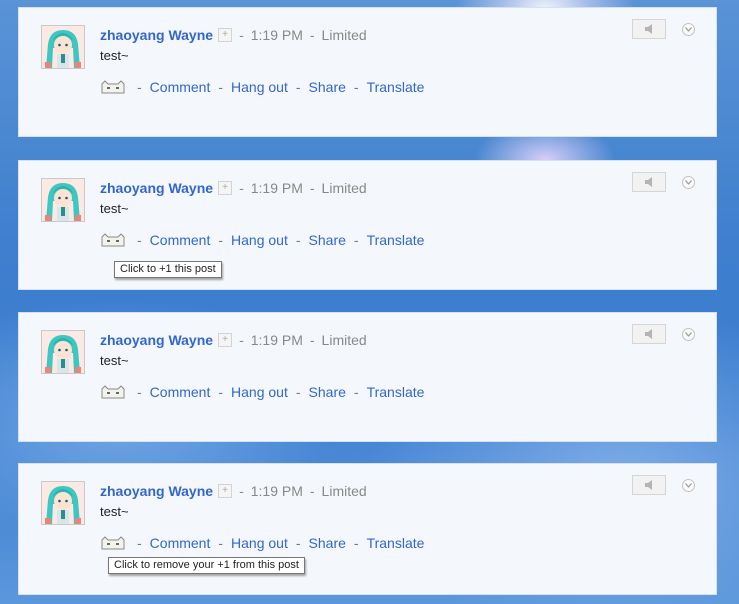 The height and width of the screenshot is (604, 739). I want to click on plus-one-tooltip: Click to remove your +1 from this post, so click(206, 565).